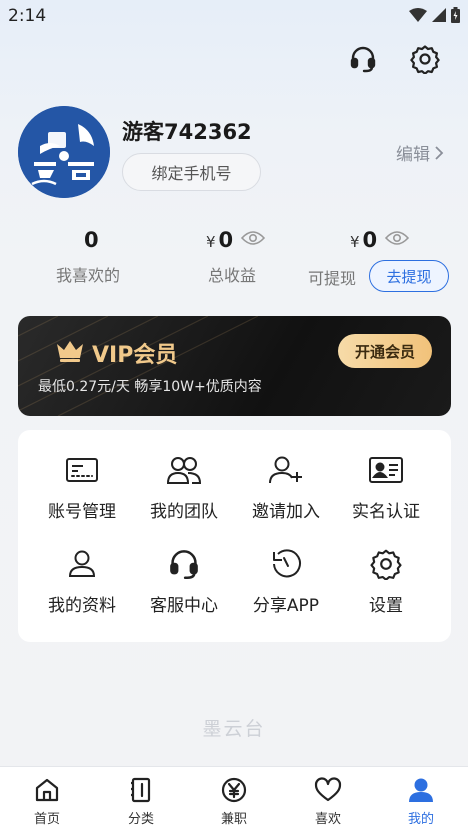 The image size is (468, 832). Describe the element at coordinates (82, 470) in the screenshot. I see `id-card-icon` at that location.